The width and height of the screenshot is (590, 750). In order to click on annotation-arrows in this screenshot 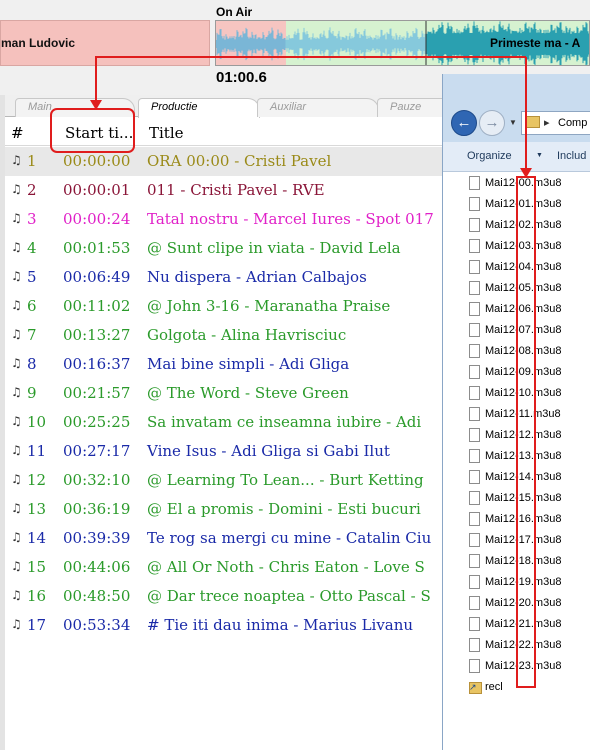, I will do `click(311, 117)`.